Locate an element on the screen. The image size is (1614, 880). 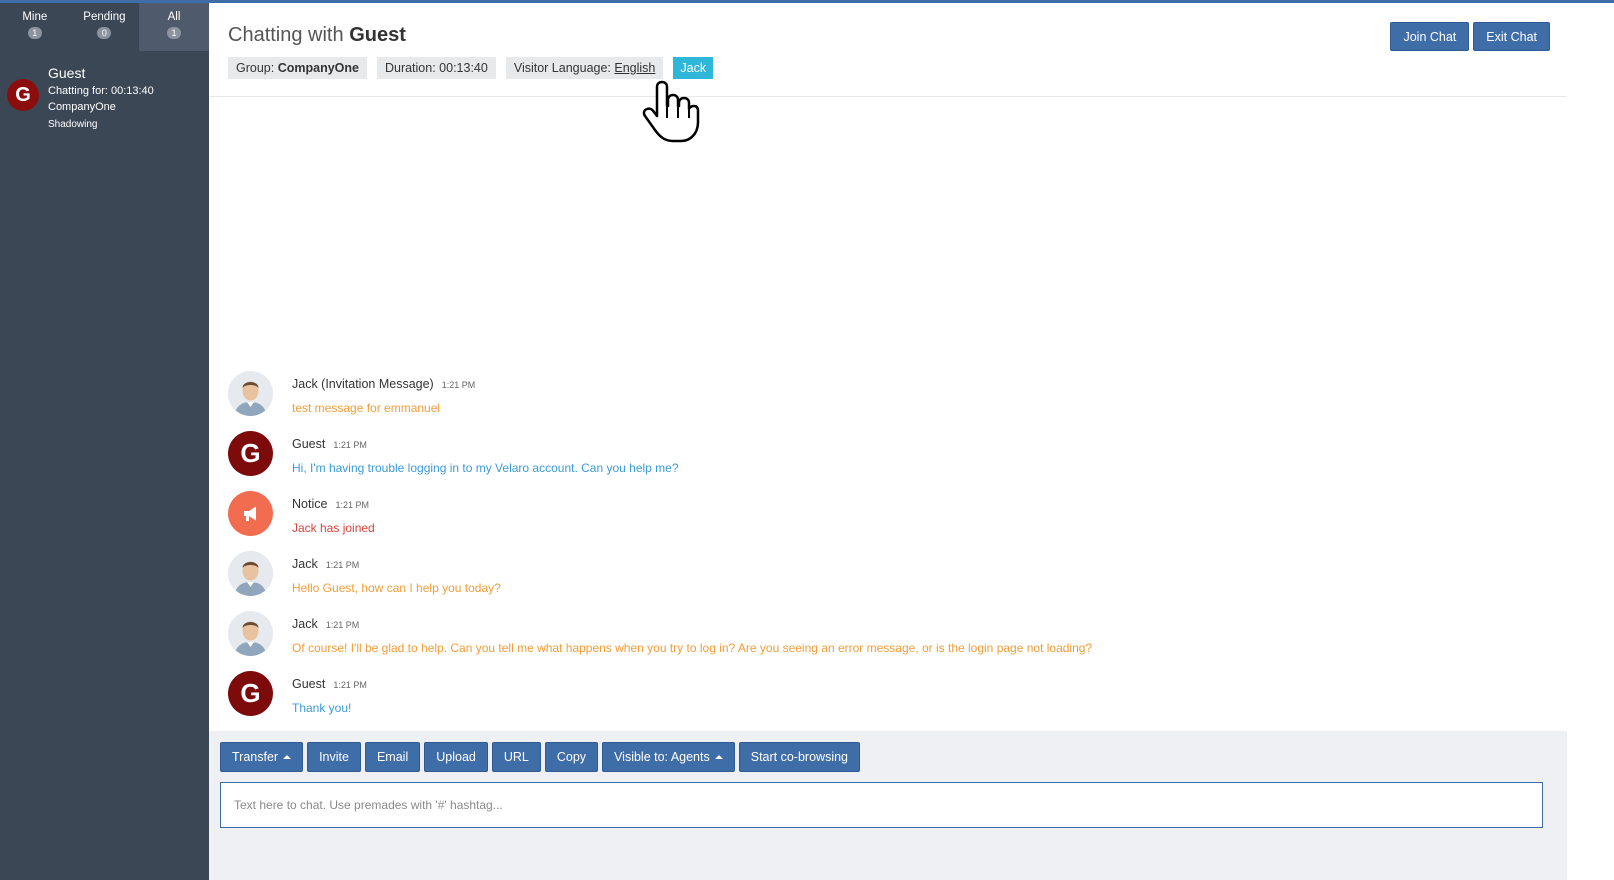
message-text: Thank you! is located at coordinates (322, 708).